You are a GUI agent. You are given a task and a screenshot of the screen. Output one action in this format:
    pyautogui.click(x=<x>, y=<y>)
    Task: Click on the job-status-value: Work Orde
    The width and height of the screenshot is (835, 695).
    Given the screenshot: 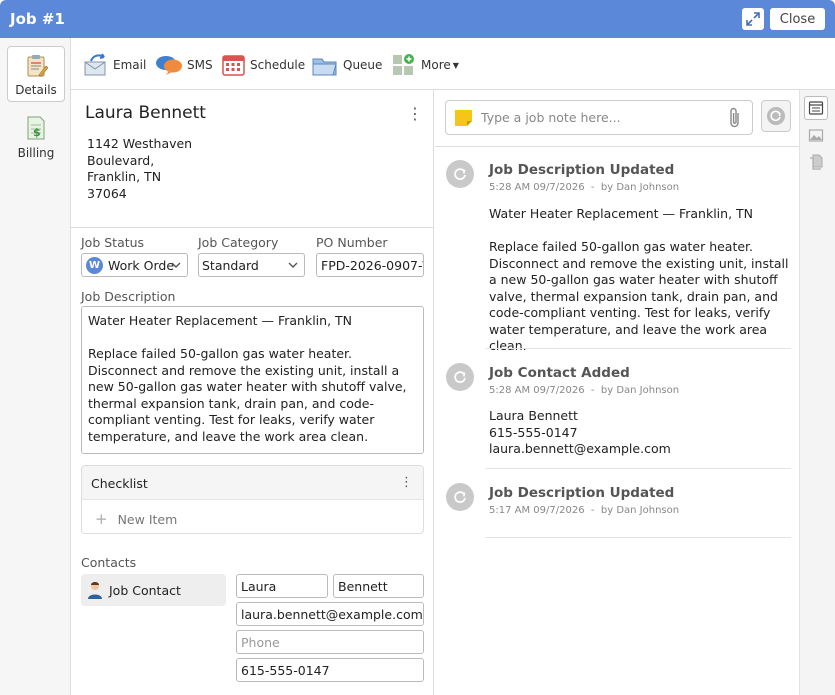 What is the action you would take?
    pyautogui.click(x=141, y=265)
    